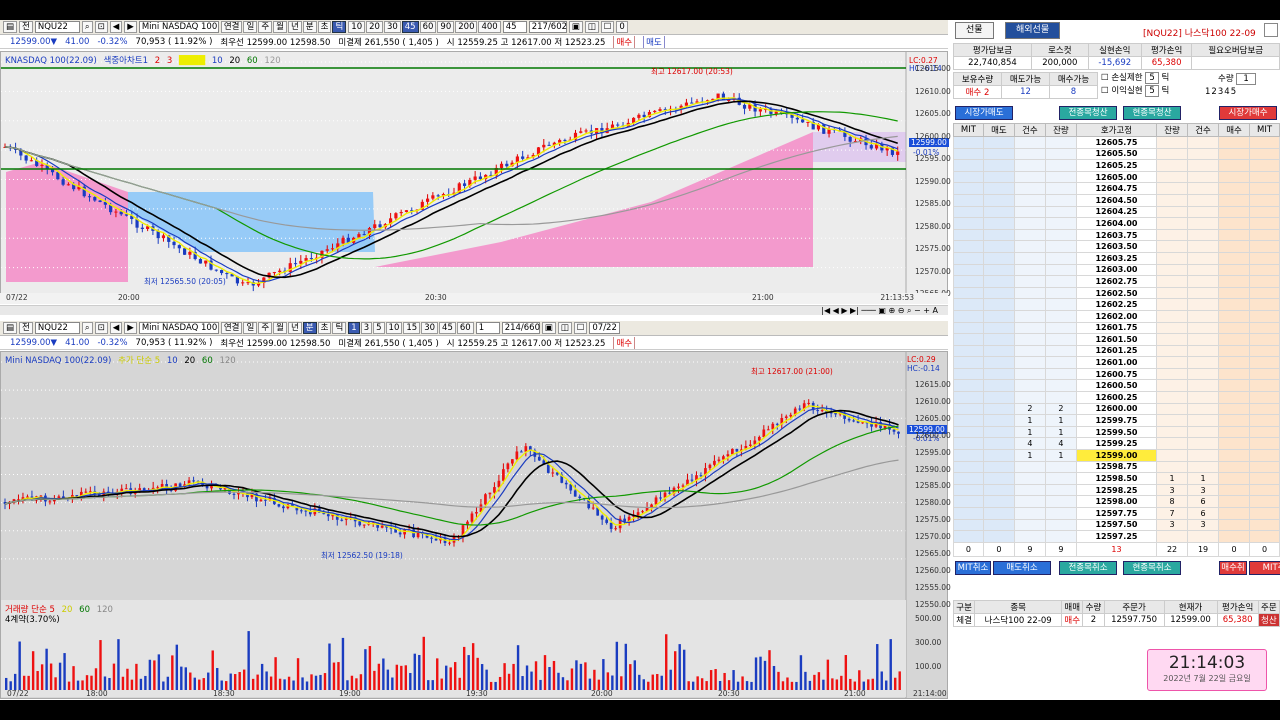  I want to click on book-price: 12605.00, so click(1116, 177).